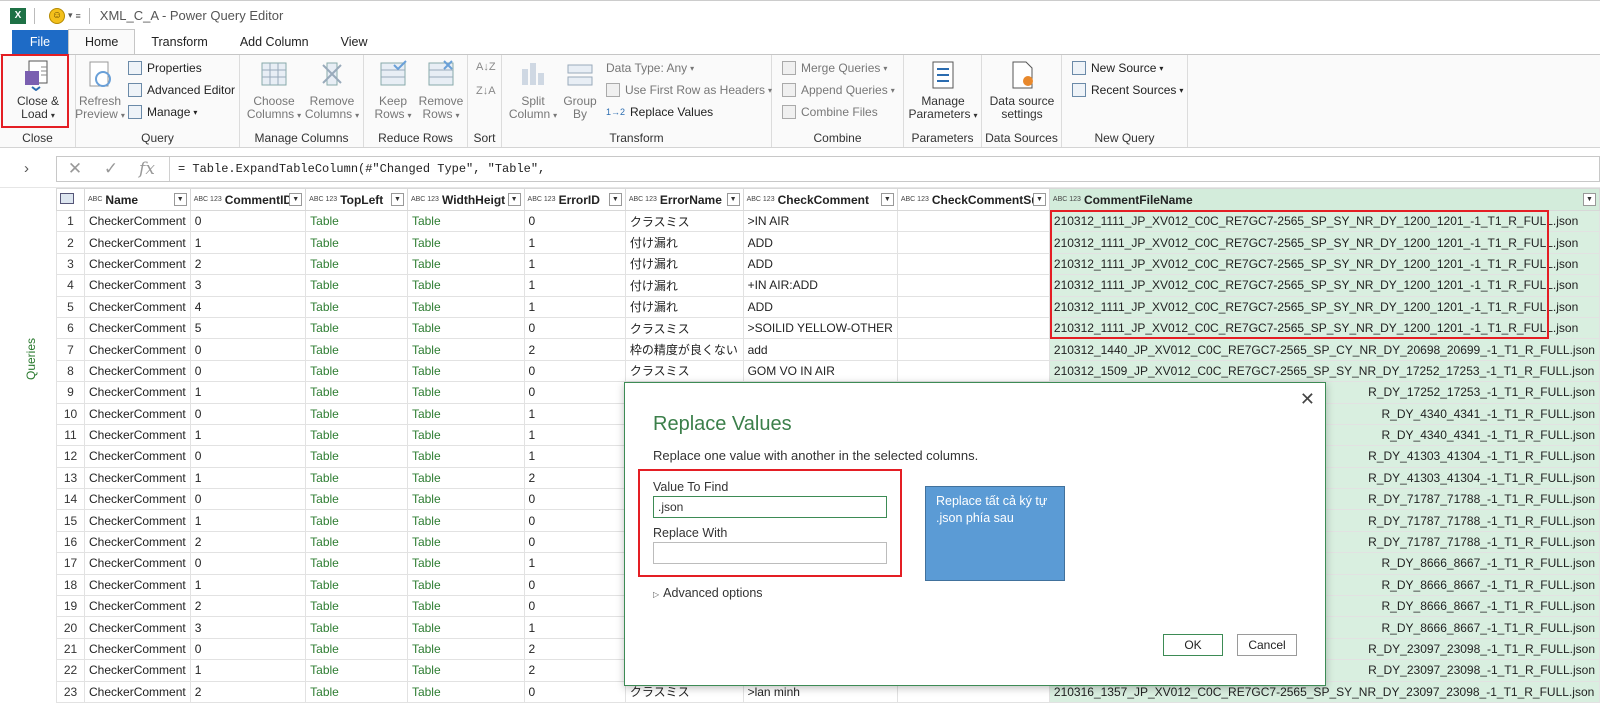 The image size is (1600, 716). What do you see at coordinates (71, 306) in the screenshot?
I see `row-number: 5` at bounding box center [71, 306].